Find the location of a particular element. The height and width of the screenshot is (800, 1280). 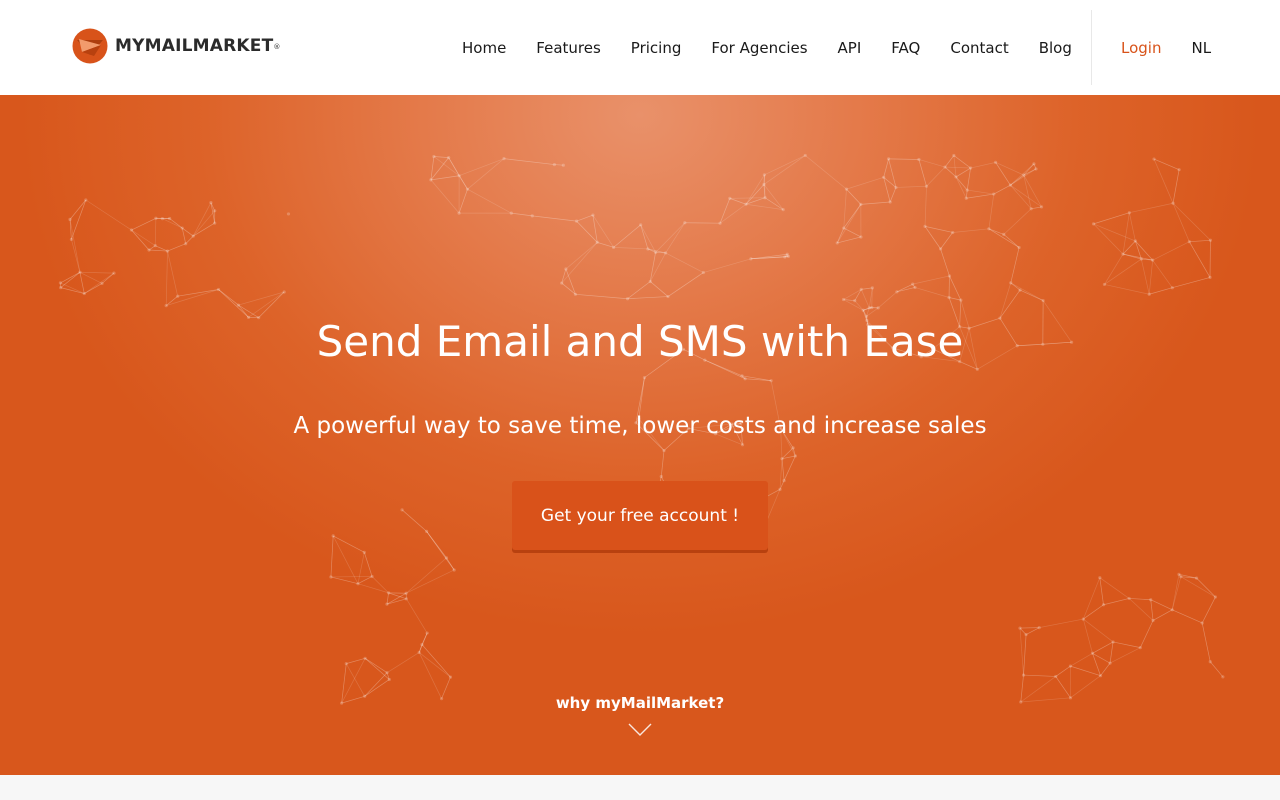

brand-logo: MYMAILMARKET® is located at coordinates (176, 46).